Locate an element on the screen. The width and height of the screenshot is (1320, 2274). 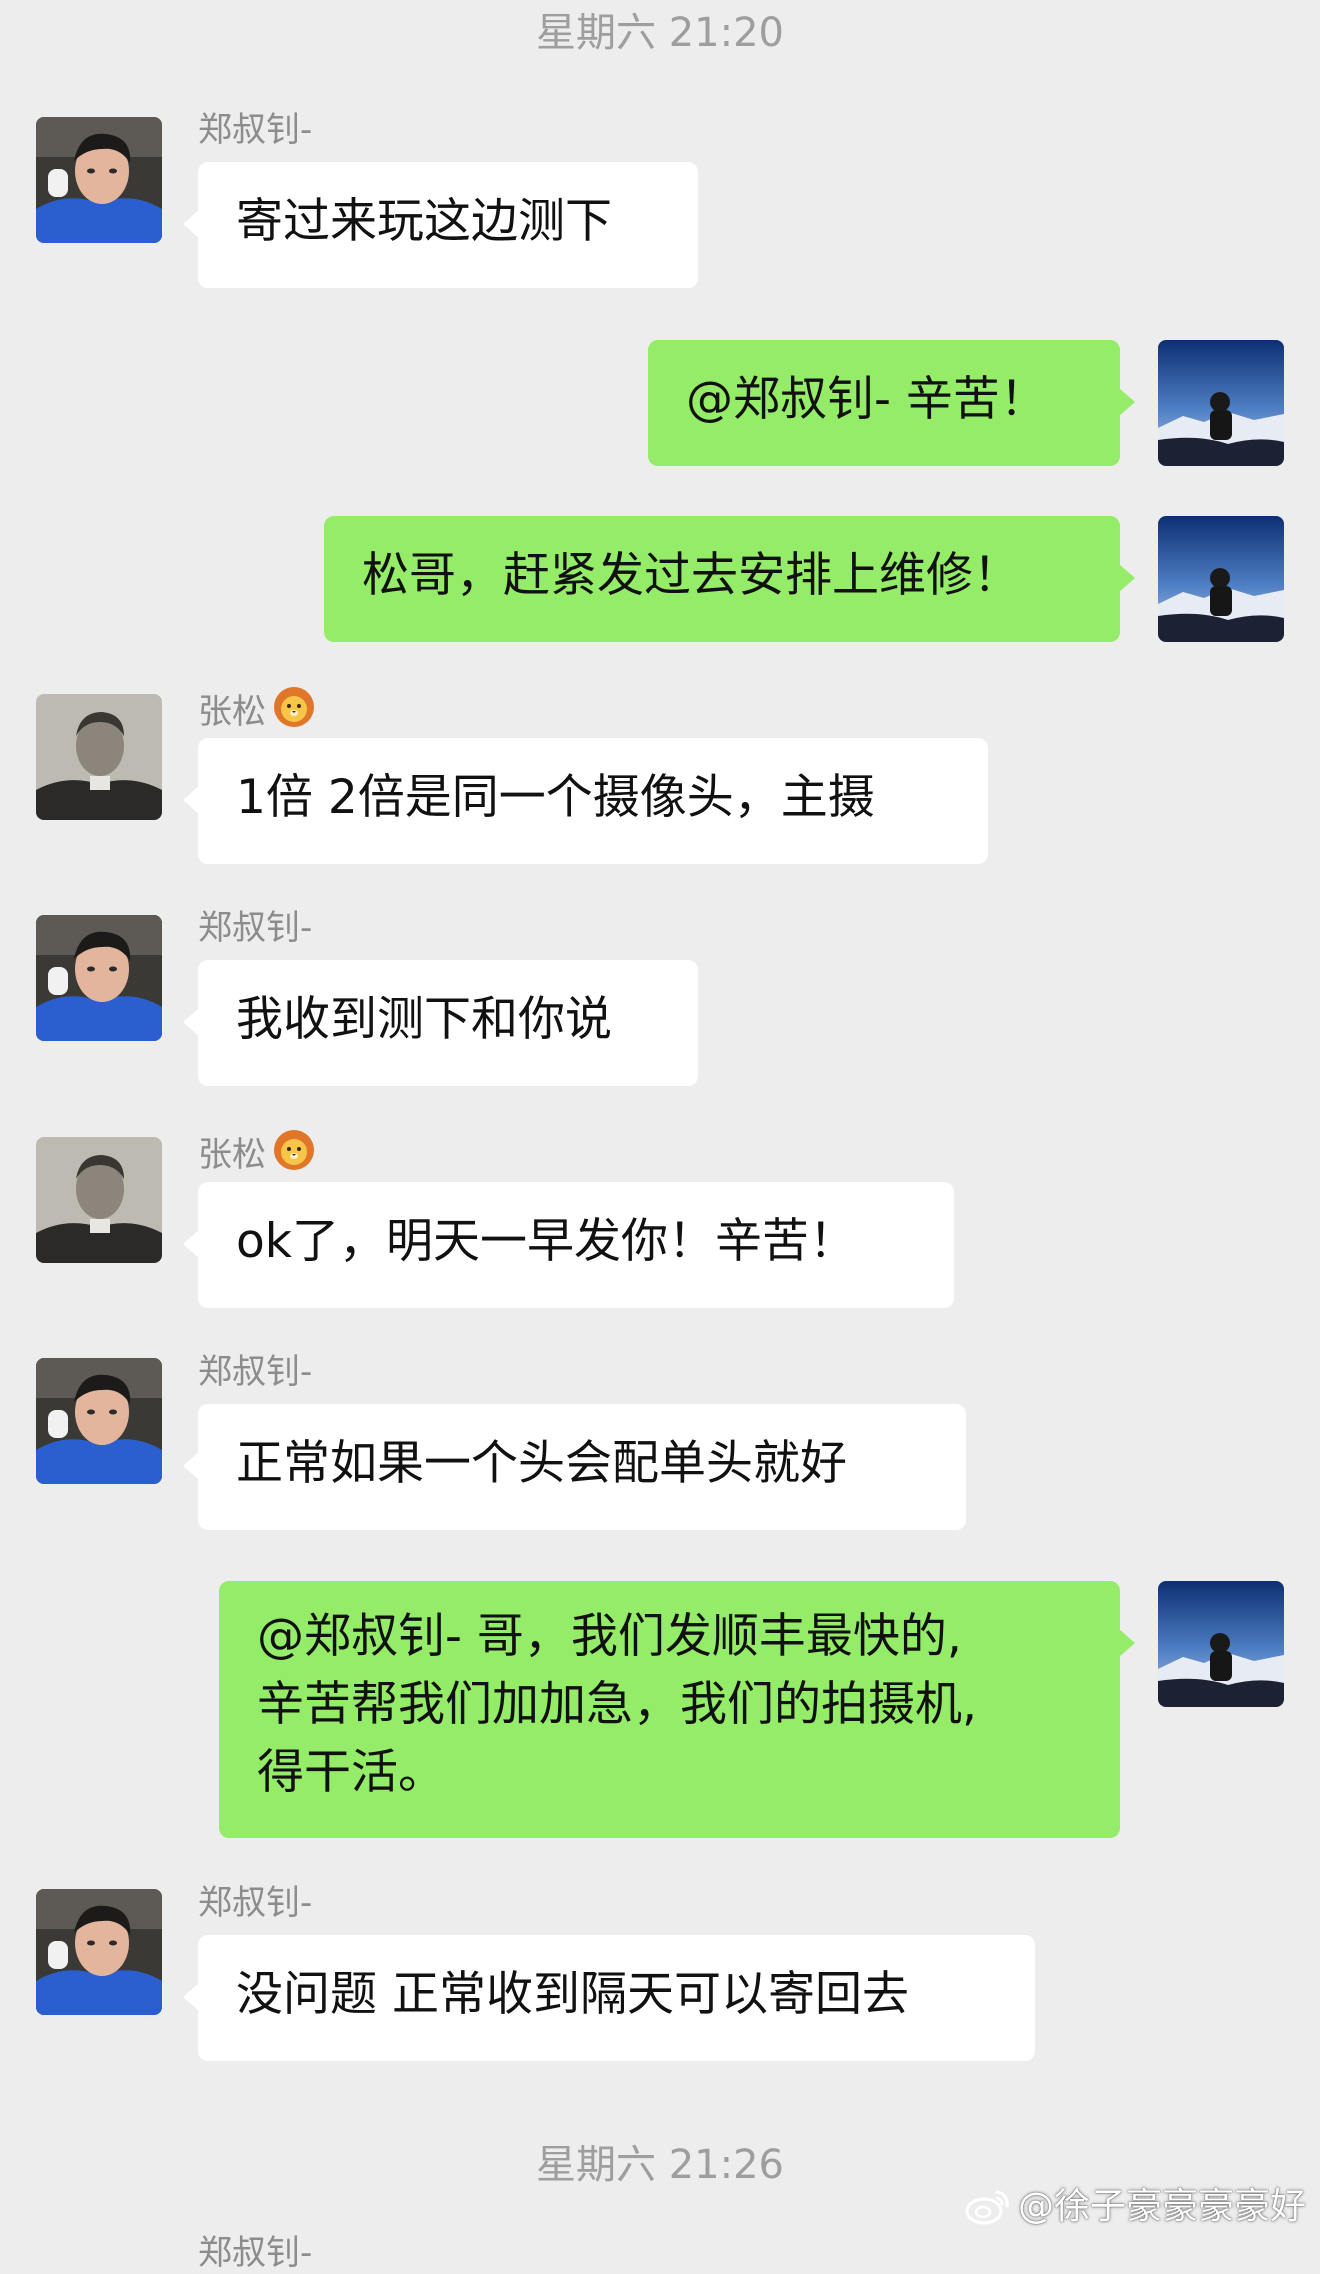
message-bubble-outgoing: @郑叔钊- 哥，我们发顺丰最快的, 辛苦帮我们加加急，我们的拍摄机, 得干活。 is located at coordinates (677, 1709).